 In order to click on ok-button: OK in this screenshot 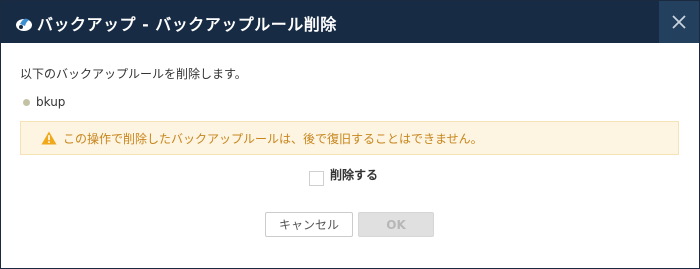, I will do `click(396, 224)`.